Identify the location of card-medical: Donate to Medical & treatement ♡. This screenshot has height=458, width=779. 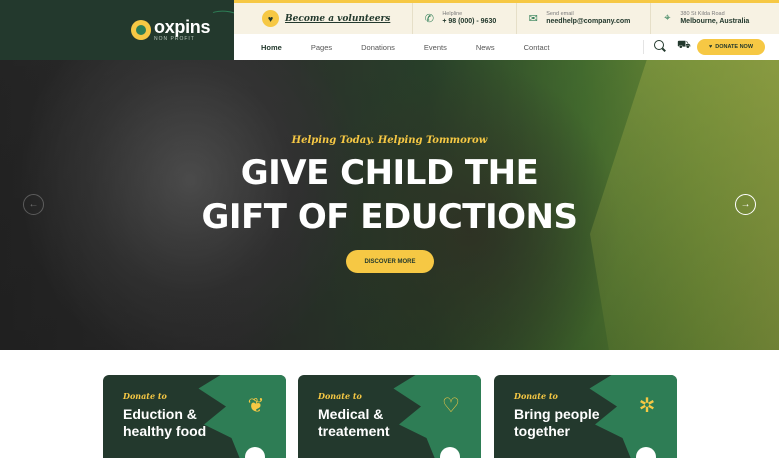
(389, 416).